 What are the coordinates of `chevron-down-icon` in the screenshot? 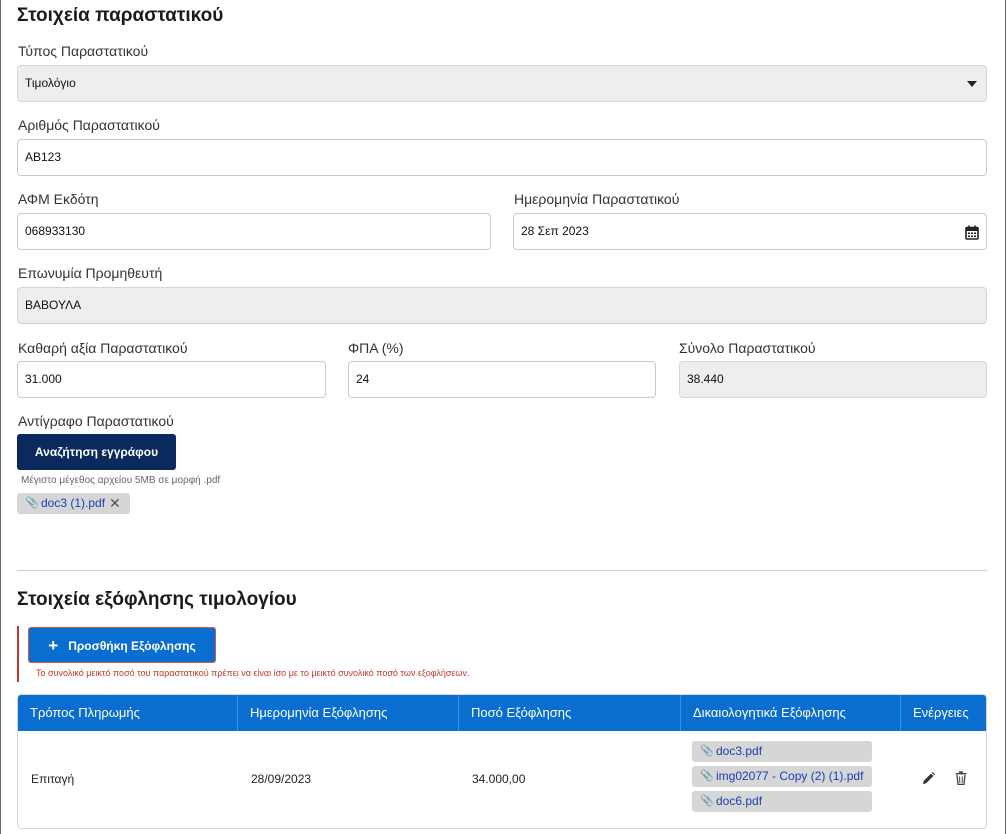 It's located at (972, 84).